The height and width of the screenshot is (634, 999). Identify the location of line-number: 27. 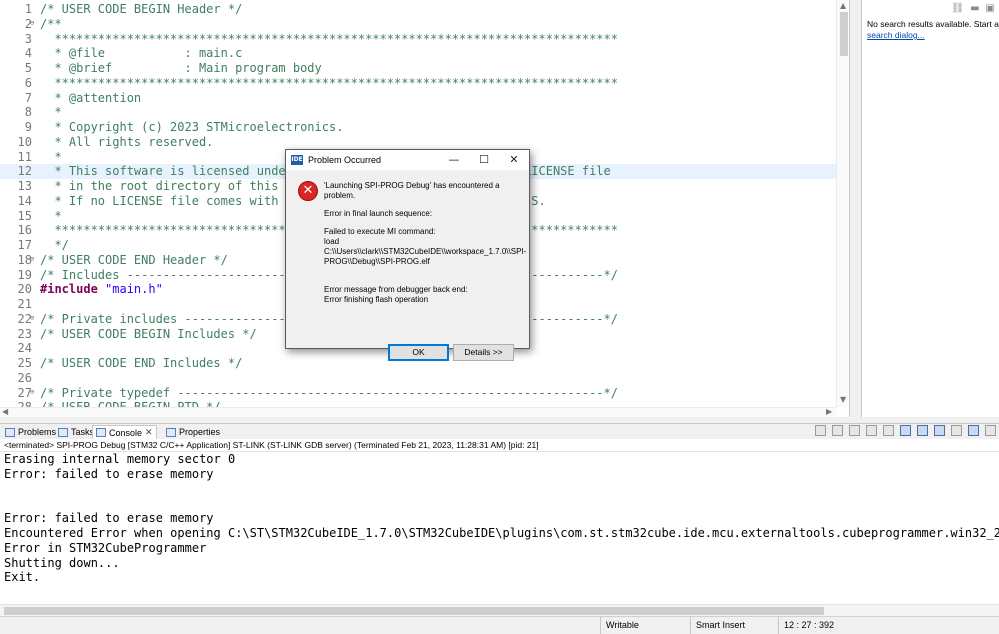
(24, 392).